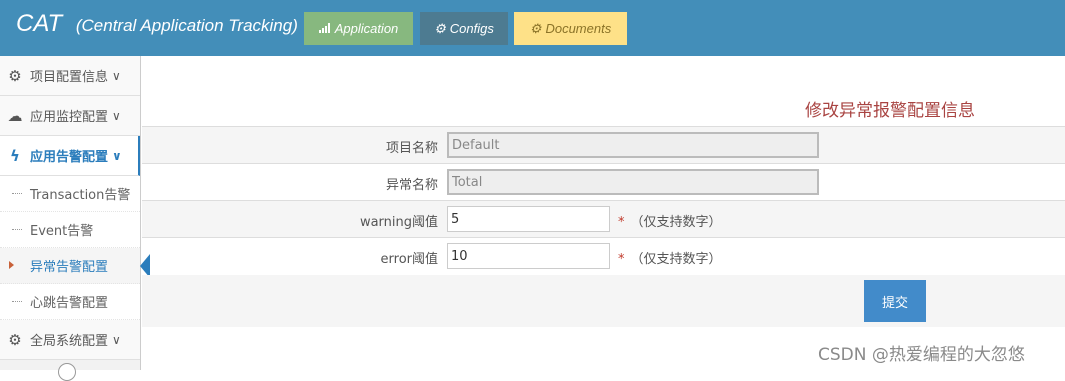 The width and height of the screenshot is (1065, 381). I want to click on watermark: CSDN @热爱编程的大忽悠, so click(921, 355).